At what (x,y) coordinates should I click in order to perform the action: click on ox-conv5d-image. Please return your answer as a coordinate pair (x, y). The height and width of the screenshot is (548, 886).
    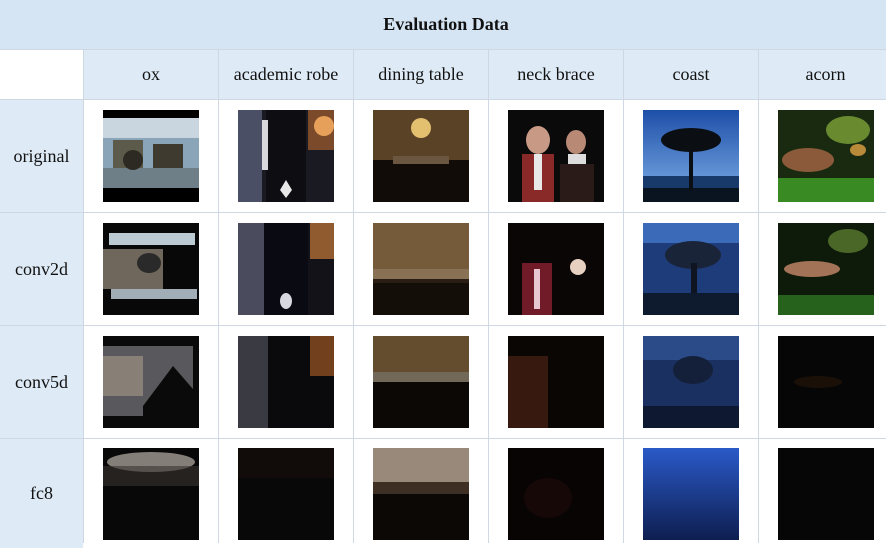
    Looking at the image, I should click on (151, 382).